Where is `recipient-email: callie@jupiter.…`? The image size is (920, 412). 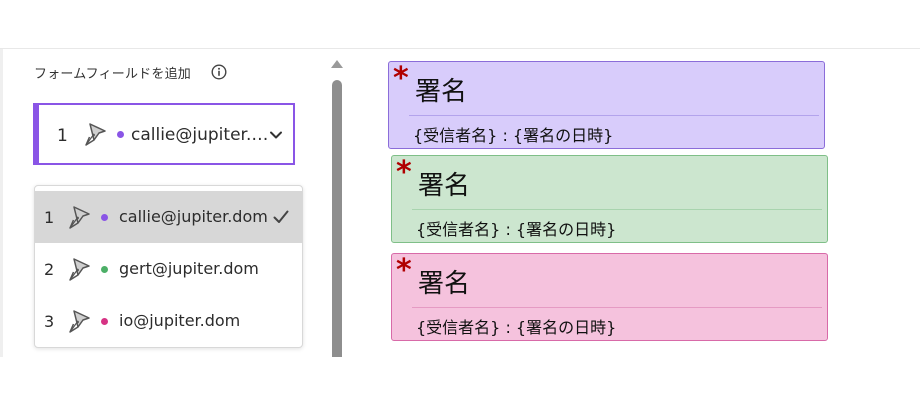
recipient-email: callie@jupiter.… is located at coordinates (200, 135).